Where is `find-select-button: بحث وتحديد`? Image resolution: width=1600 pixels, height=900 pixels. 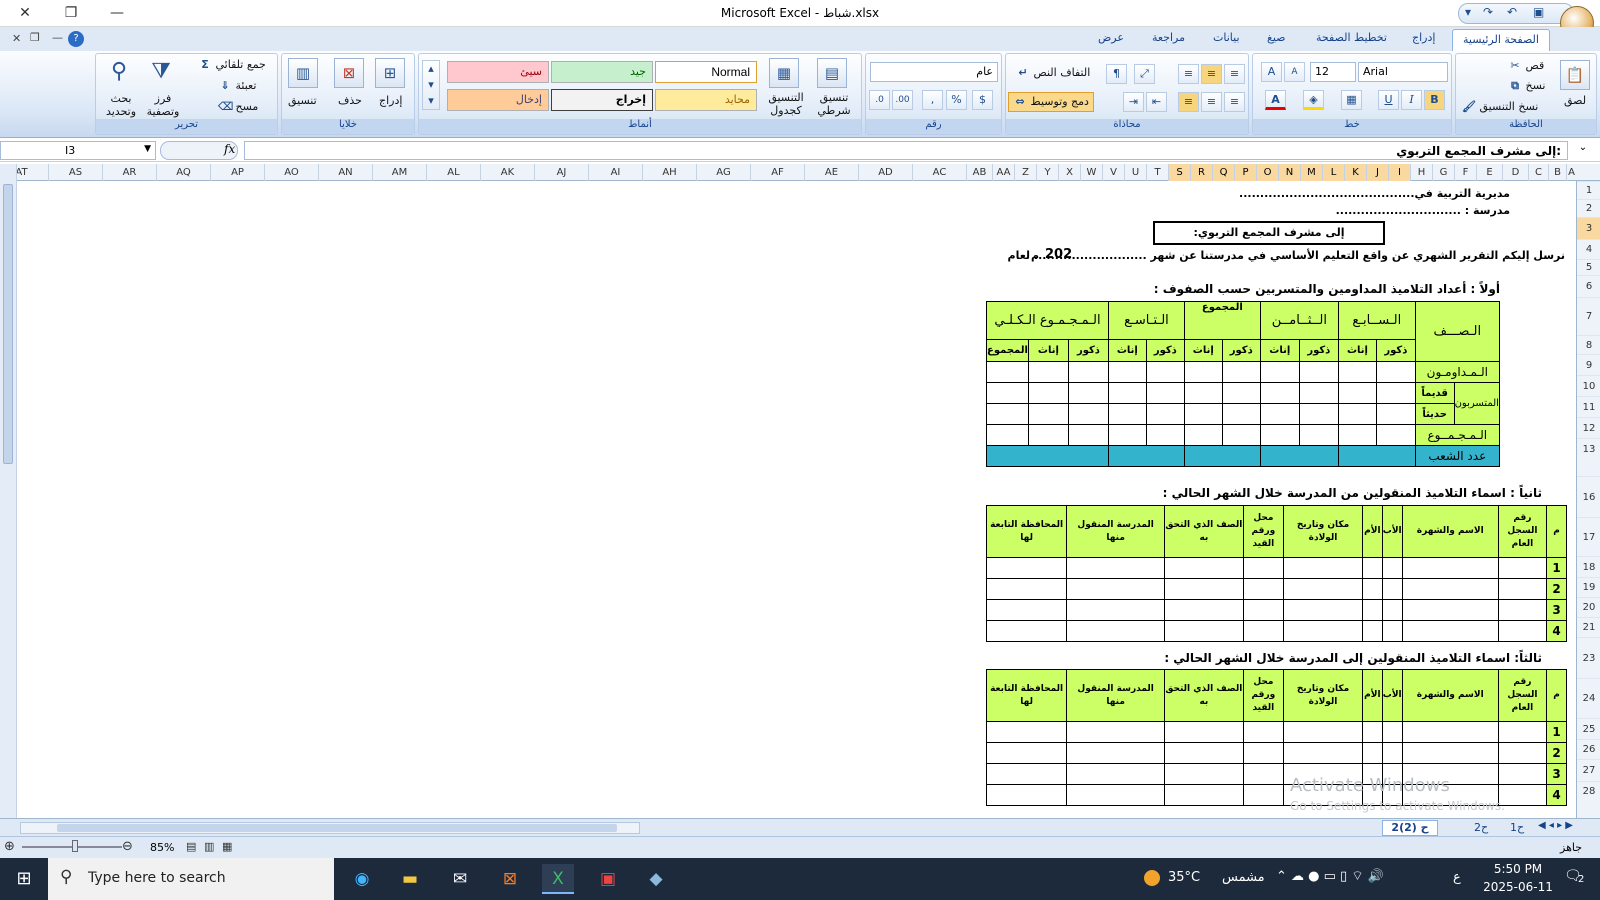 find-select-button: بحث وتحديد is located at coordinates (121, 105).